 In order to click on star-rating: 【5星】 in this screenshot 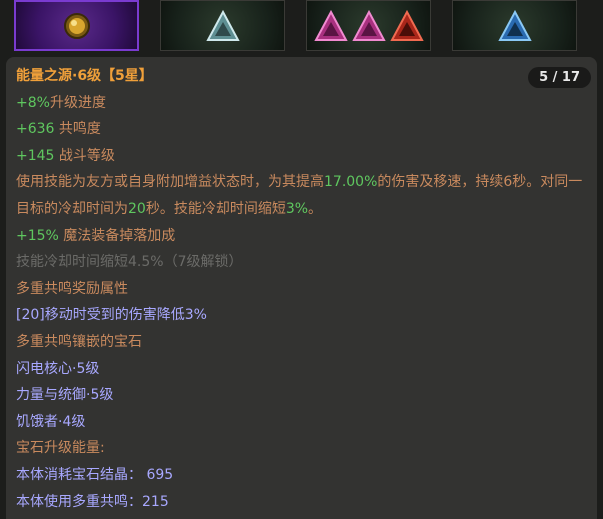, I will do `click(127, 76)`.